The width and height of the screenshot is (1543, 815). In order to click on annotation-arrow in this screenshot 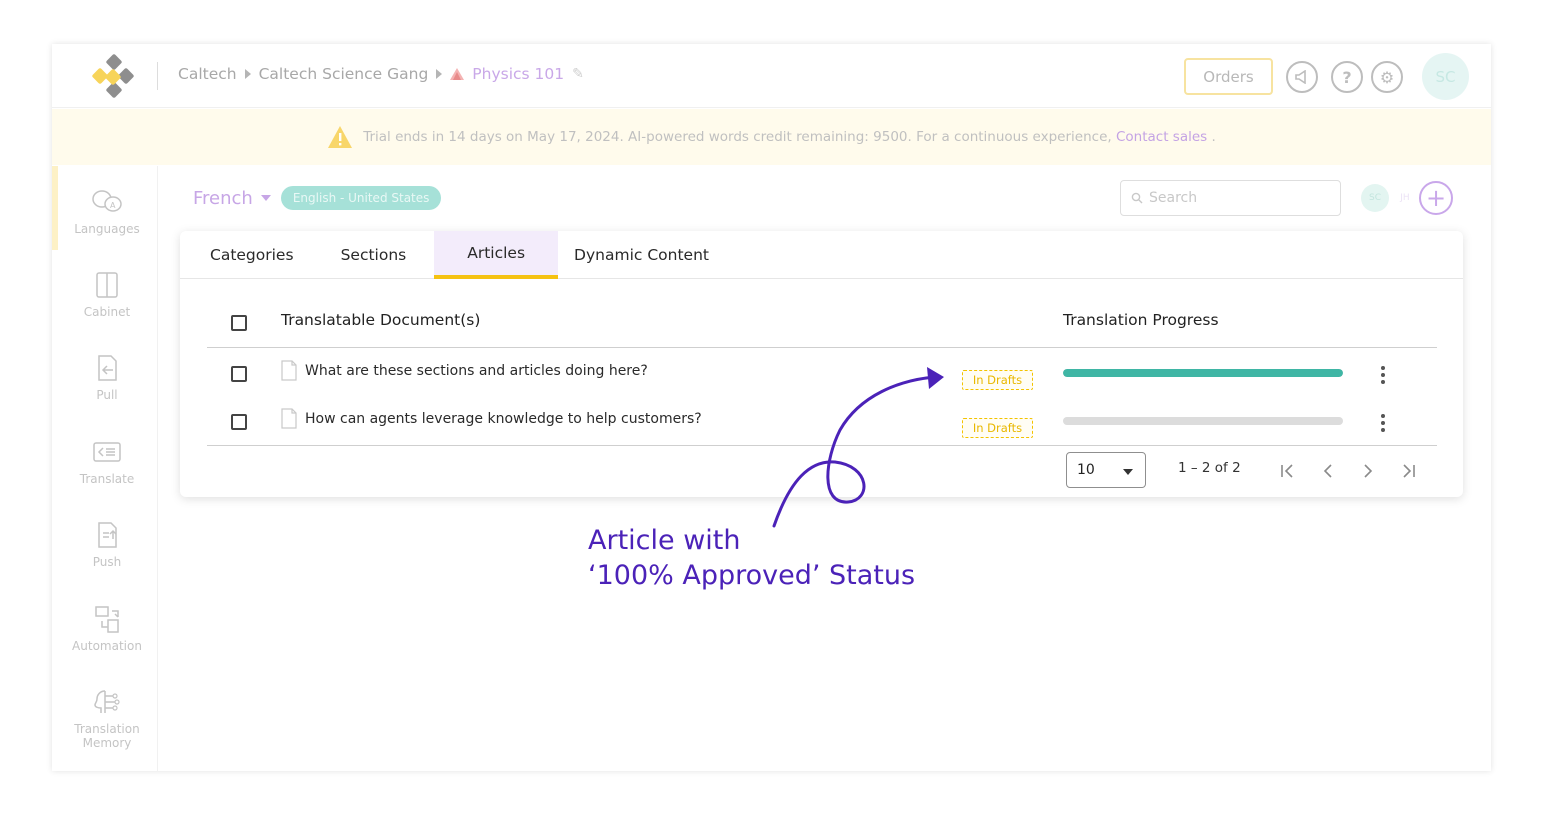, I will do `click(858, 447)`.